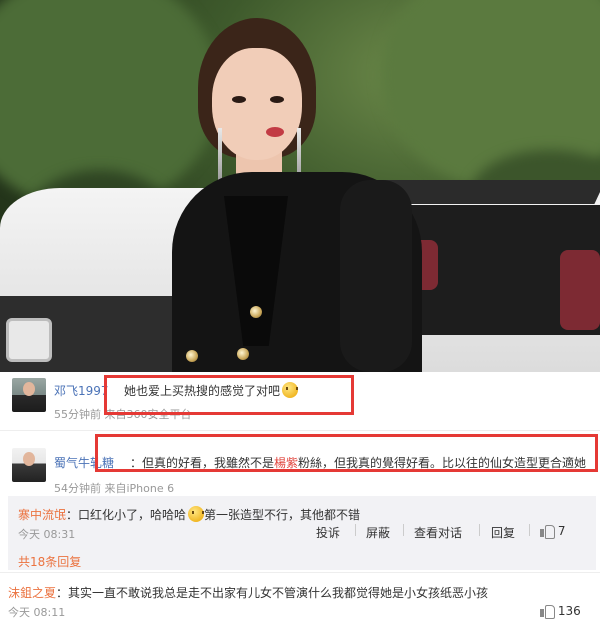 The image size is (600, 620). Describe the element at coordinates (286, 463) in the screenshot. I see `comment-highlight: 楊紫` at that location.